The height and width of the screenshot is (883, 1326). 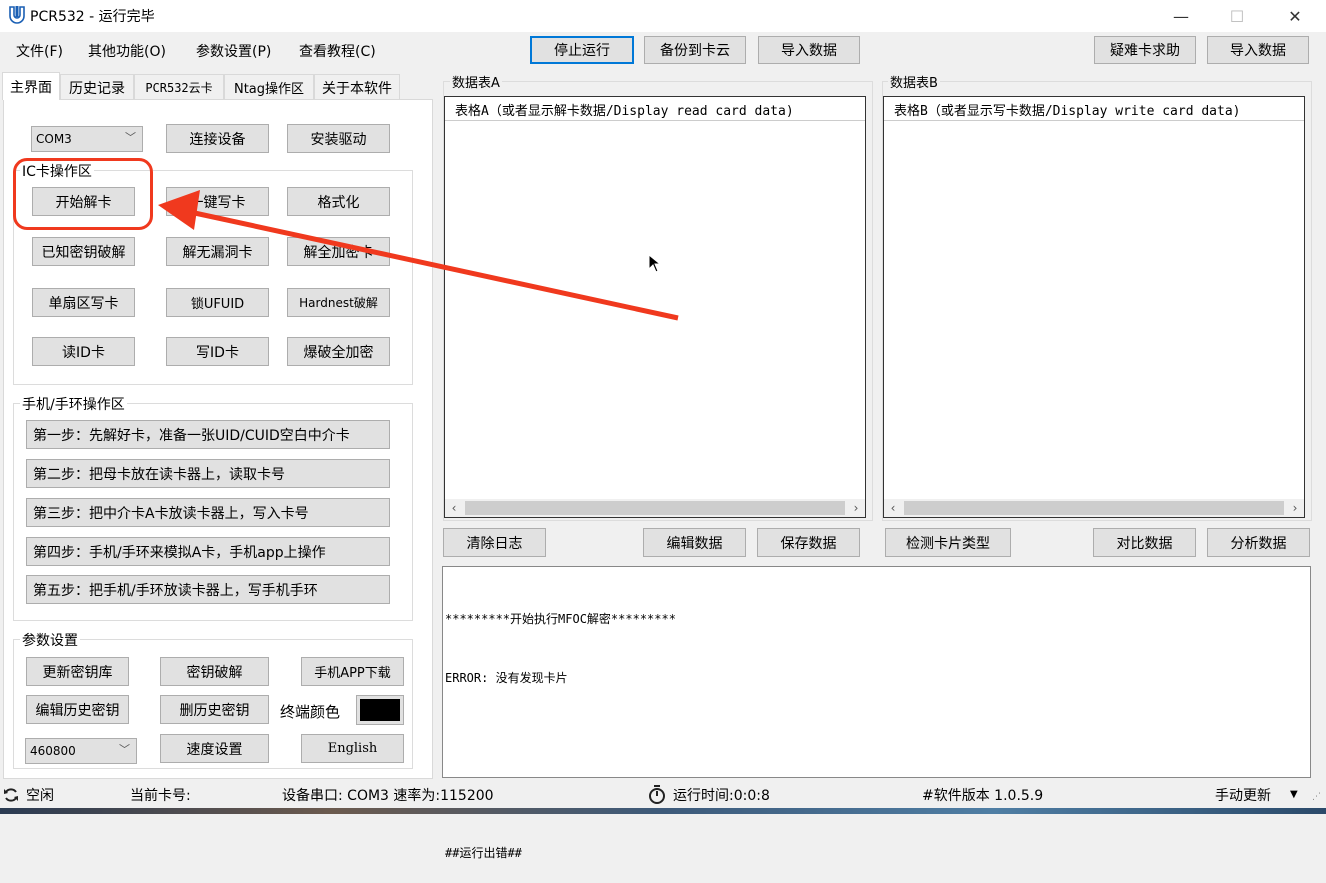 What do you see at coordinates (582, 50) in the screenshot?
I see `stop-run-button: 停止运行` at bounding box center [582, 50].